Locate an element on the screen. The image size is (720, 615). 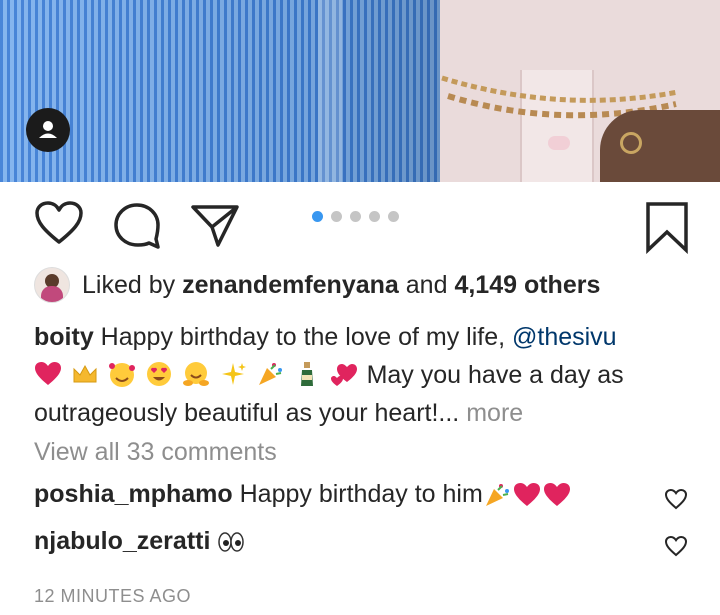
likes-and: and is located at coordinates (426, 284).